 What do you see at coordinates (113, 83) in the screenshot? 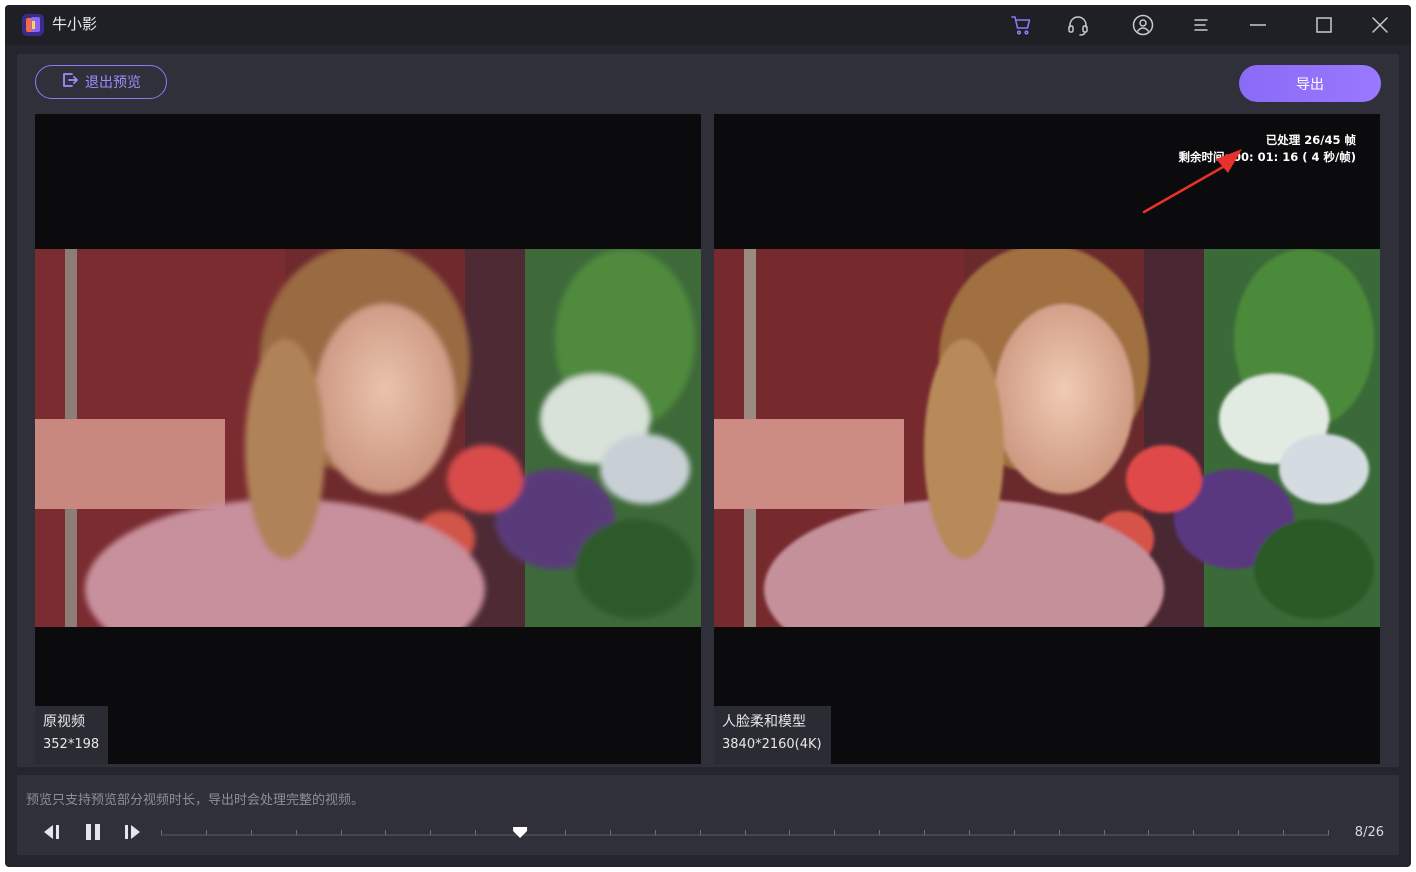
I see `exit-preview-label: 退出预览` at bounding box center [113, 83].